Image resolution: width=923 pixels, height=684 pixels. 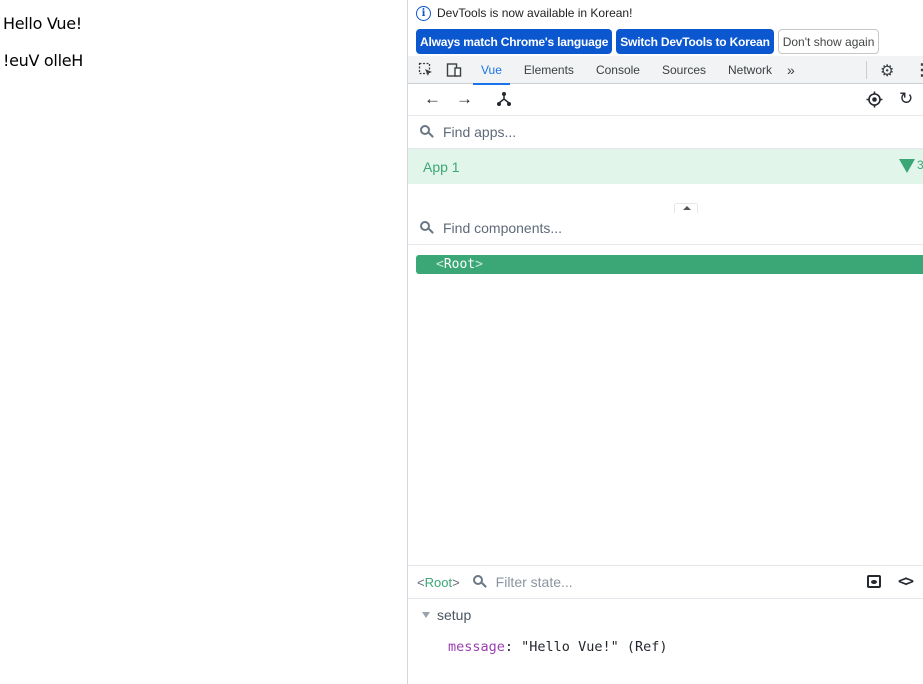 What do you see at coordinates (491, 70) in the screenshot?
I see `tab-vue: Vue` at bounding box center [491, 70].